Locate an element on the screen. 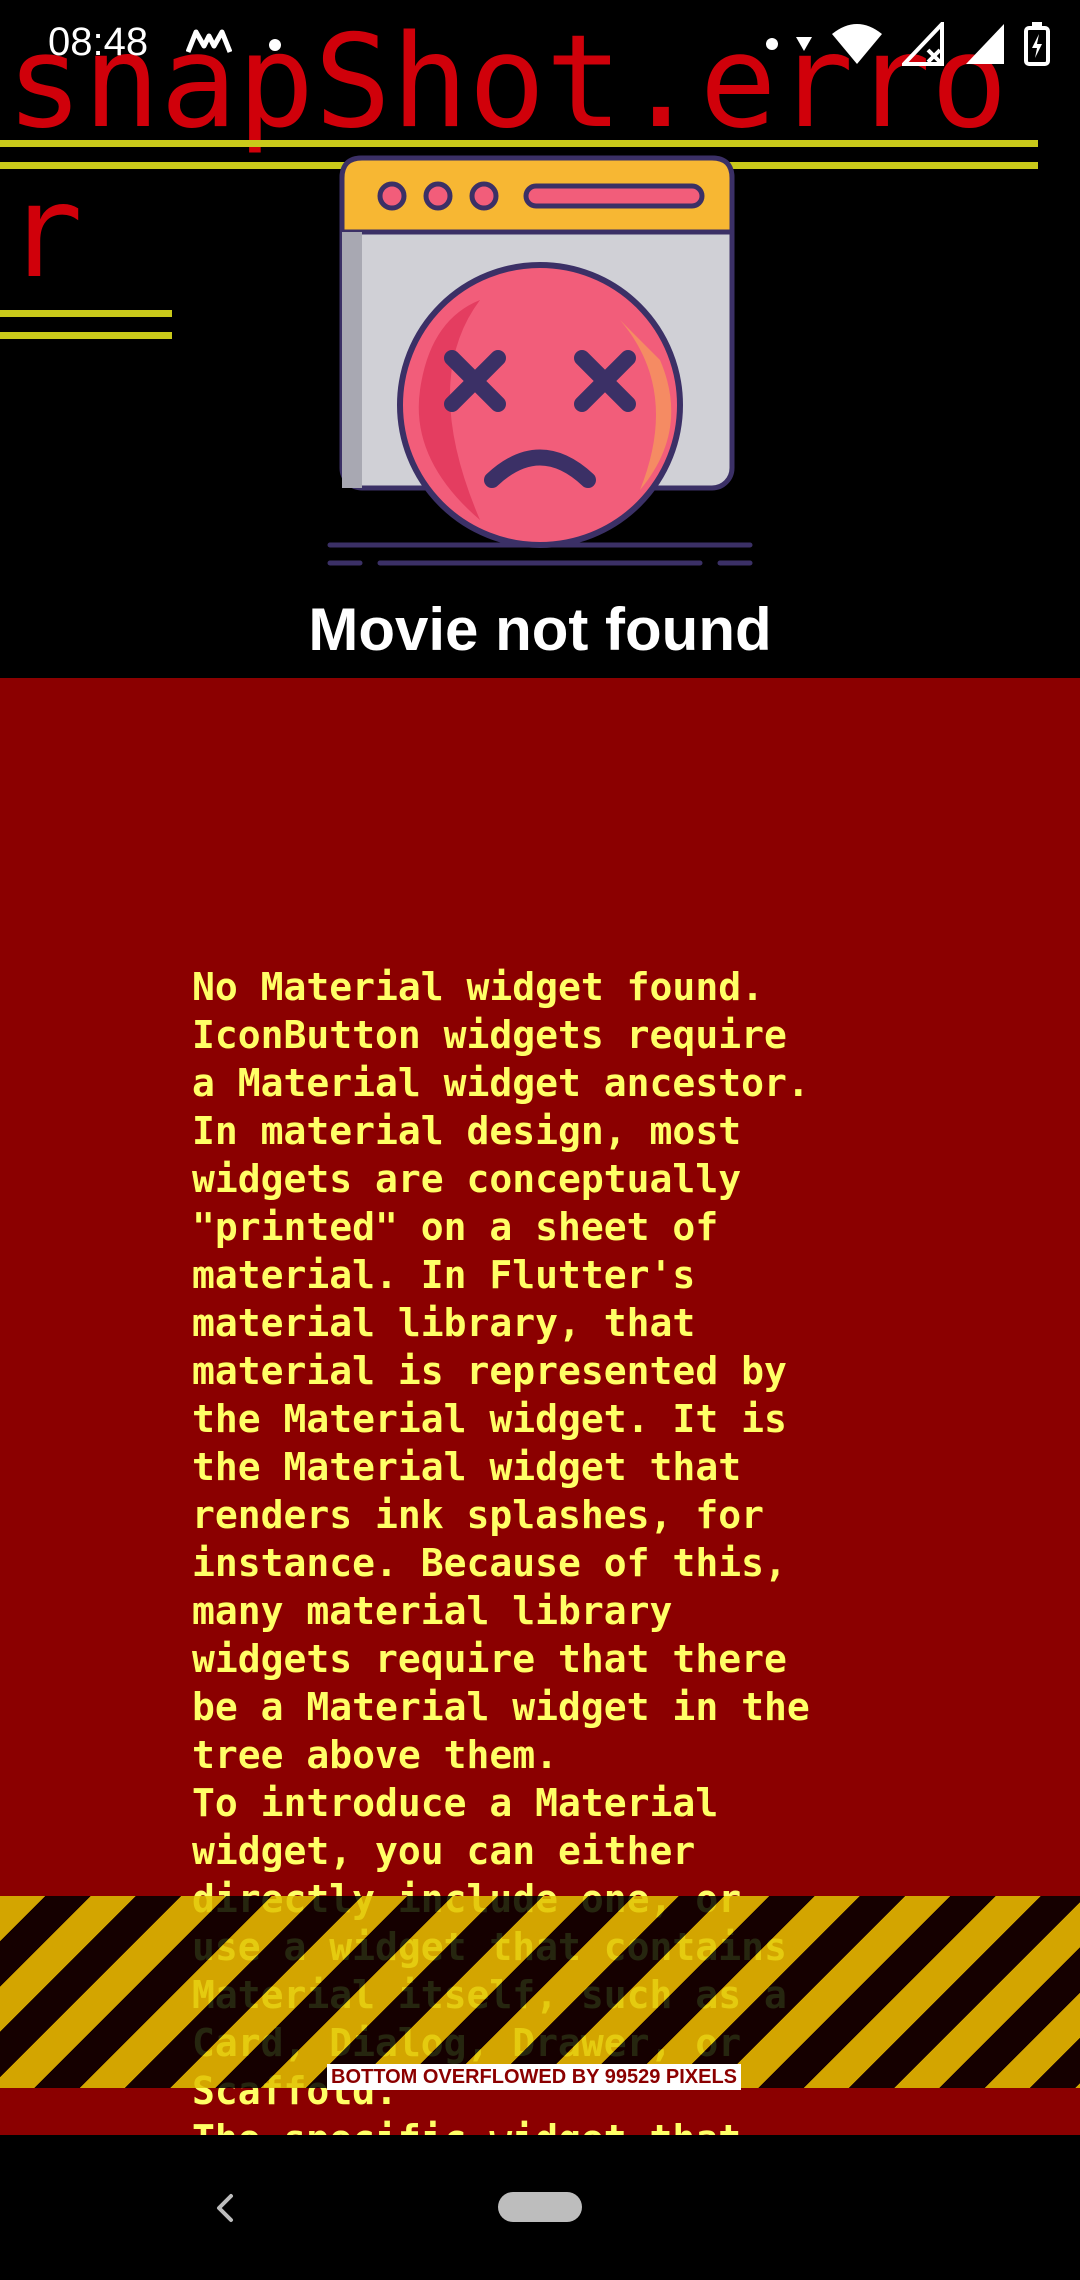  vpn-arrow-icon is located at coordinates (804, 44).